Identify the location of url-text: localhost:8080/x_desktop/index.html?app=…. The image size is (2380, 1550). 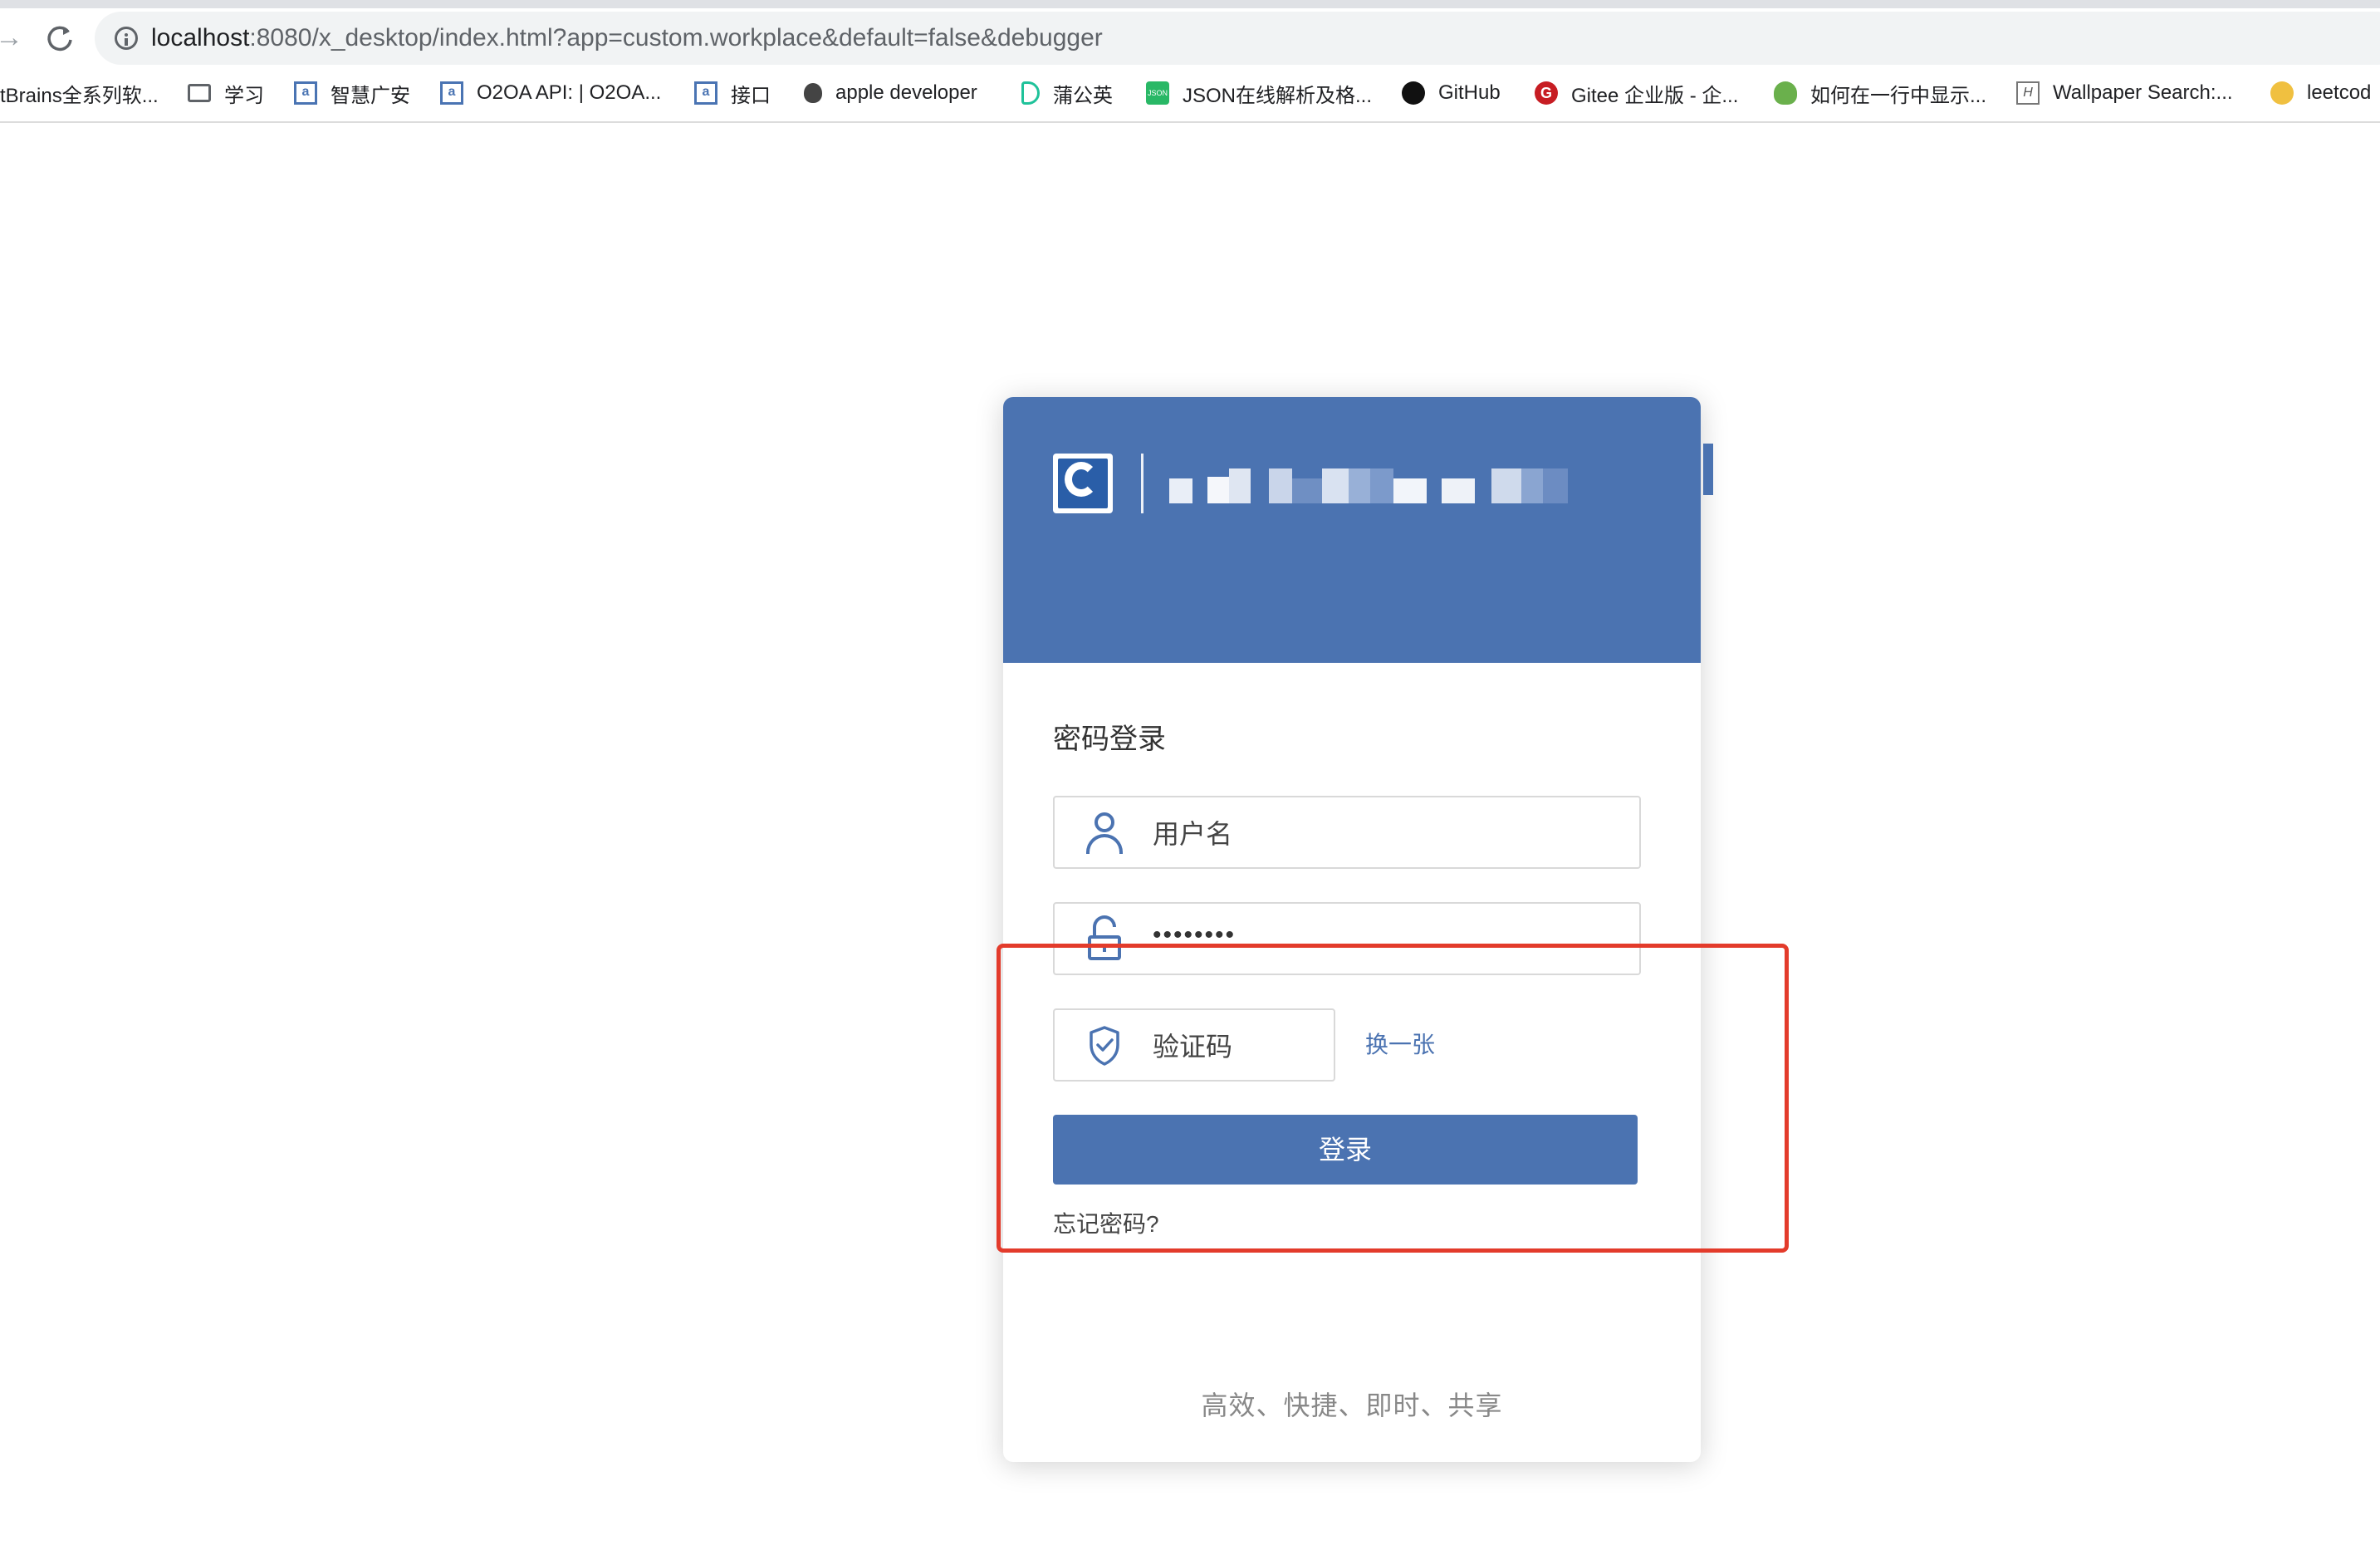
(627, 38).